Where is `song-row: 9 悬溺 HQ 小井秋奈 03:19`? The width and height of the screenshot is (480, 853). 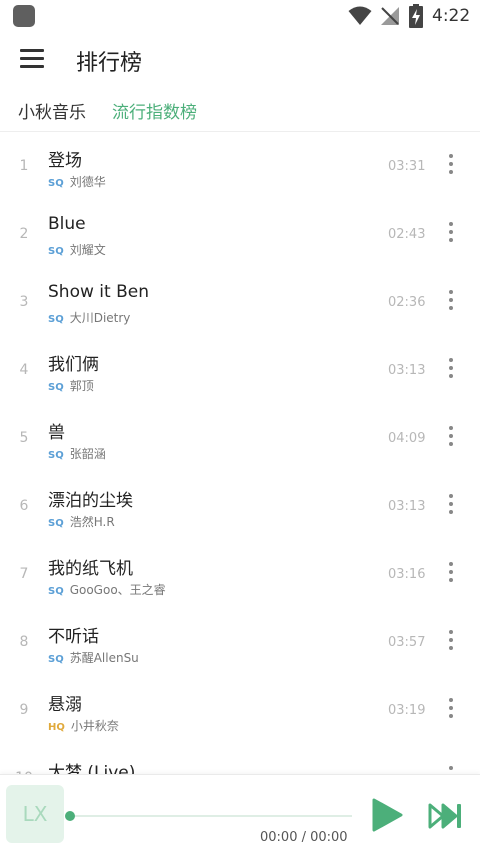
song-row: 9 悬溺 HQ 小井秋奈 03:19 is located at coordinates (240, 712).